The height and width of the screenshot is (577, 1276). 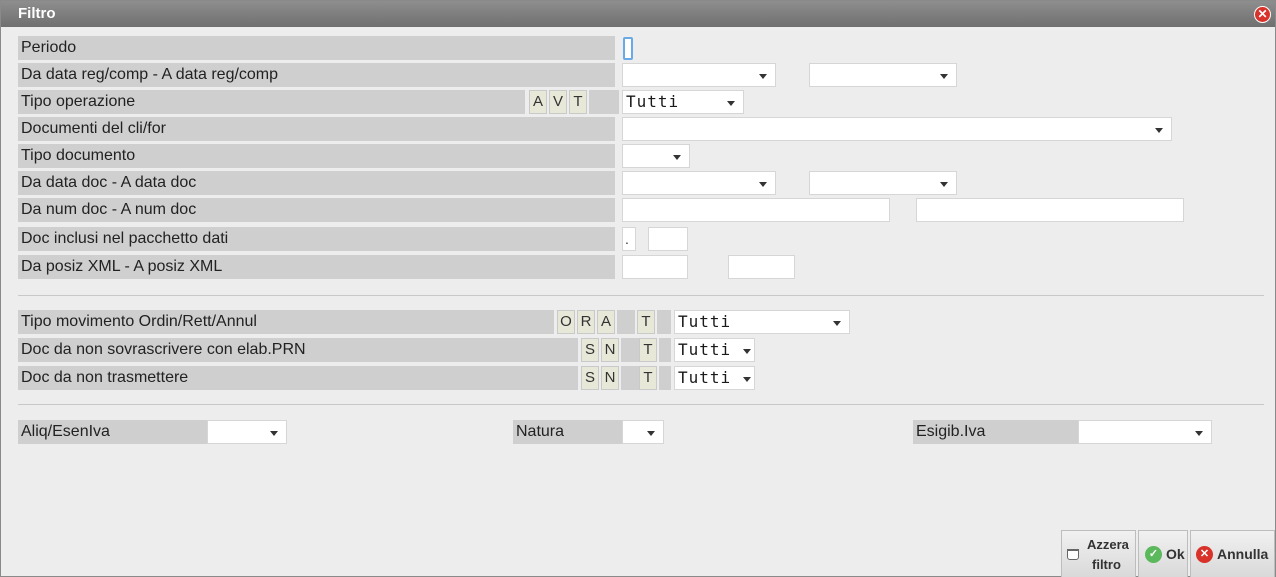 I want to click on label-aliq-esen-iva: Aliq/EsenIva, so click(x=112, y=432).